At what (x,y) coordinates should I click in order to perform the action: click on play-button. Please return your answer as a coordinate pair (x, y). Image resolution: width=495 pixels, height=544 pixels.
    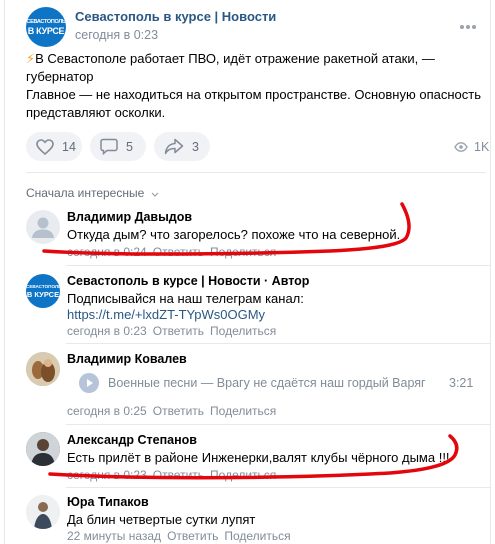
    Looking at the image, I should click on (89, 383).